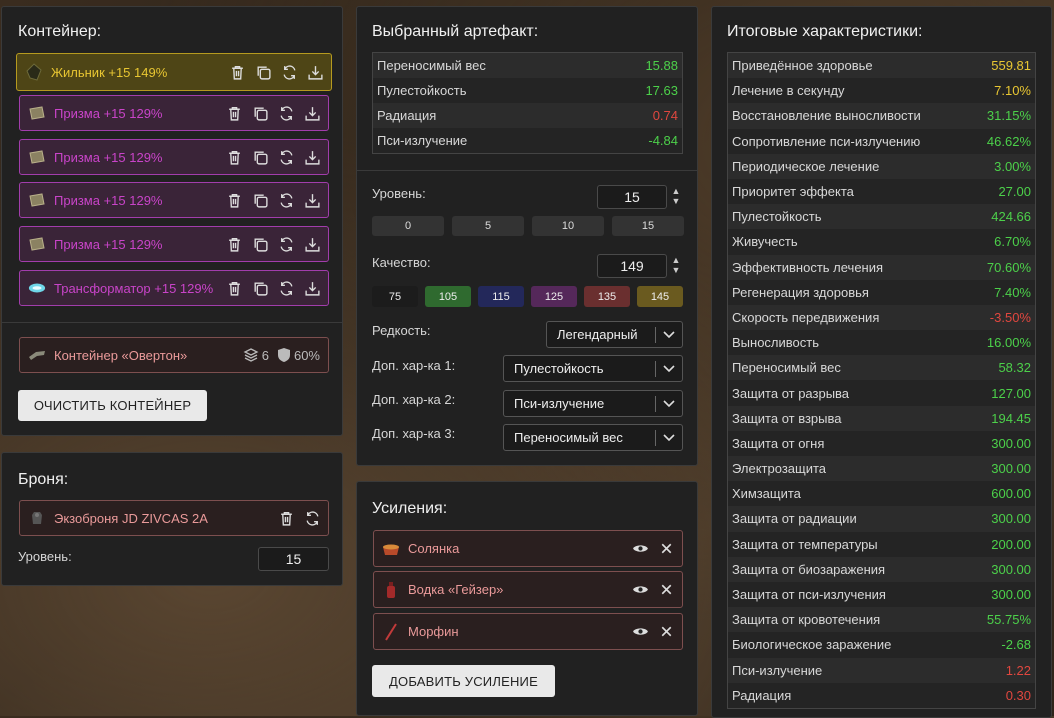 The width and height of the screenshot is (1054, 718). I want to click on stat-name: Пси-излучение, so click(422, 140).